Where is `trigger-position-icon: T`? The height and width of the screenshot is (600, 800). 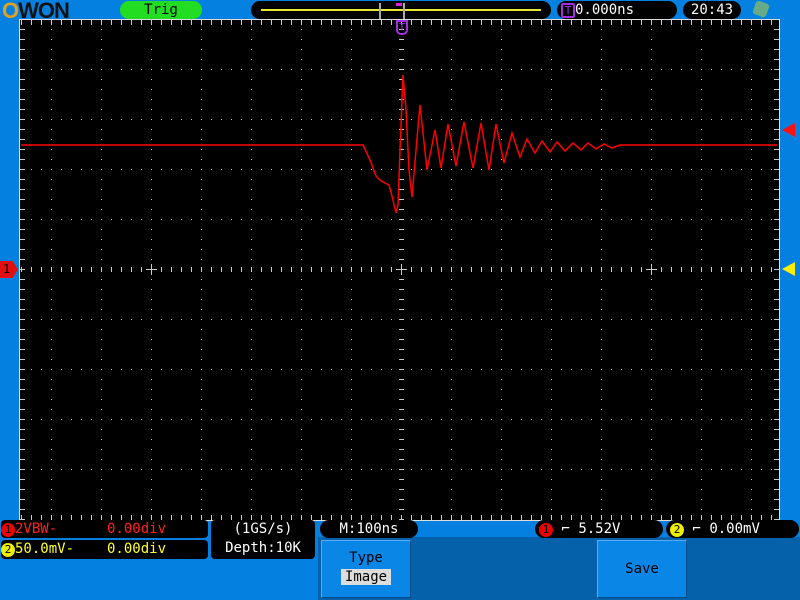
trigger-position-icon: T is located at coordinates (402, 27).